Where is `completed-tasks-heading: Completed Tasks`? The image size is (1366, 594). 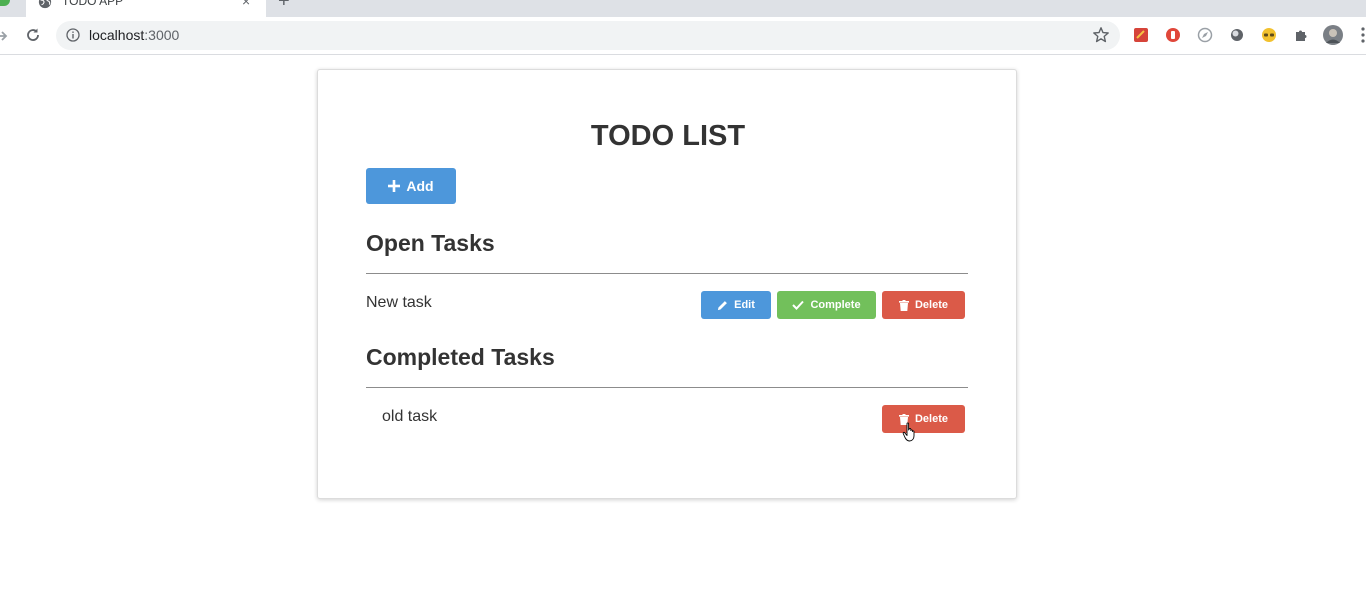 completed-tasks-heading: Completed Tasks is located at coordinates (460, 357).